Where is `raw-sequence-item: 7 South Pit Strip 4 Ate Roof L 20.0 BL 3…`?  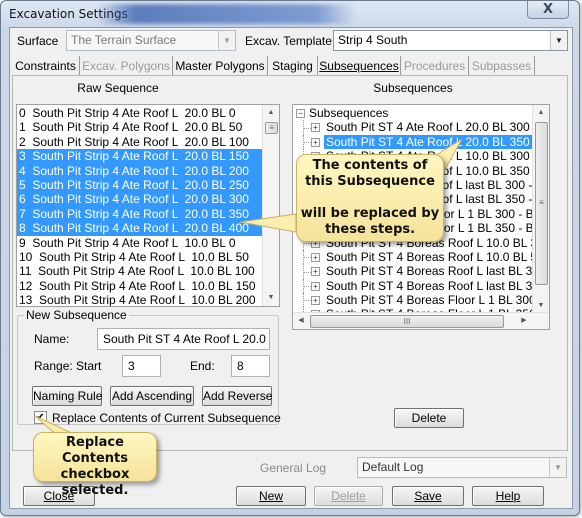
raw-sequence-item: 7 South Pit Strip 4 Ate Roof L 20.0 BL 3… is located at coordinates (148, 214).